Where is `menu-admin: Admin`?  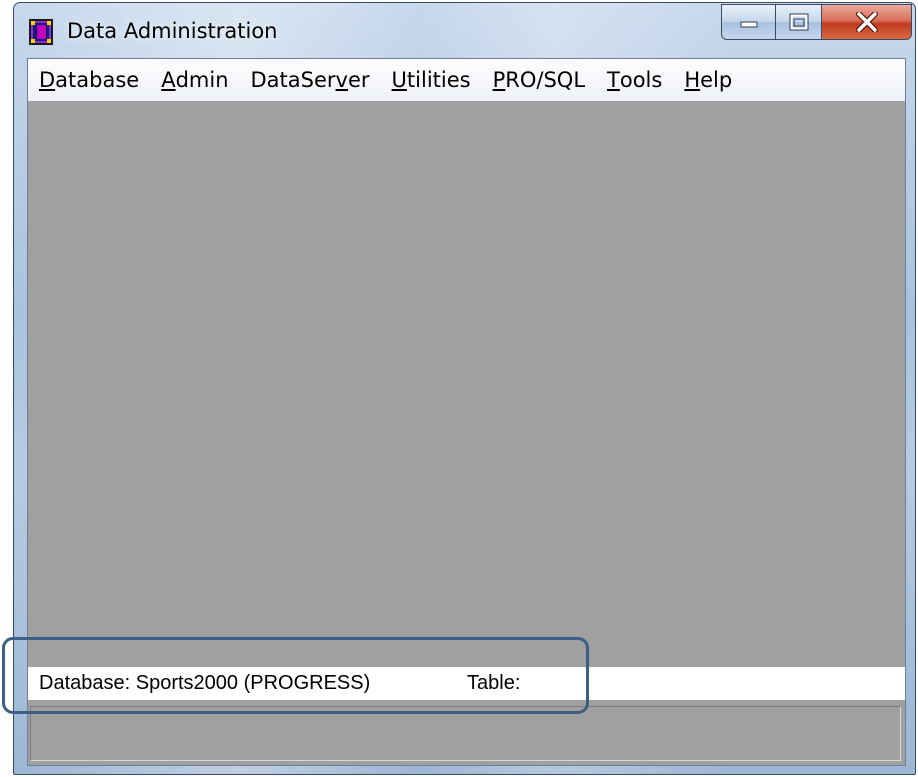
menu-admin: Admin is located at coordinates (194, 80).